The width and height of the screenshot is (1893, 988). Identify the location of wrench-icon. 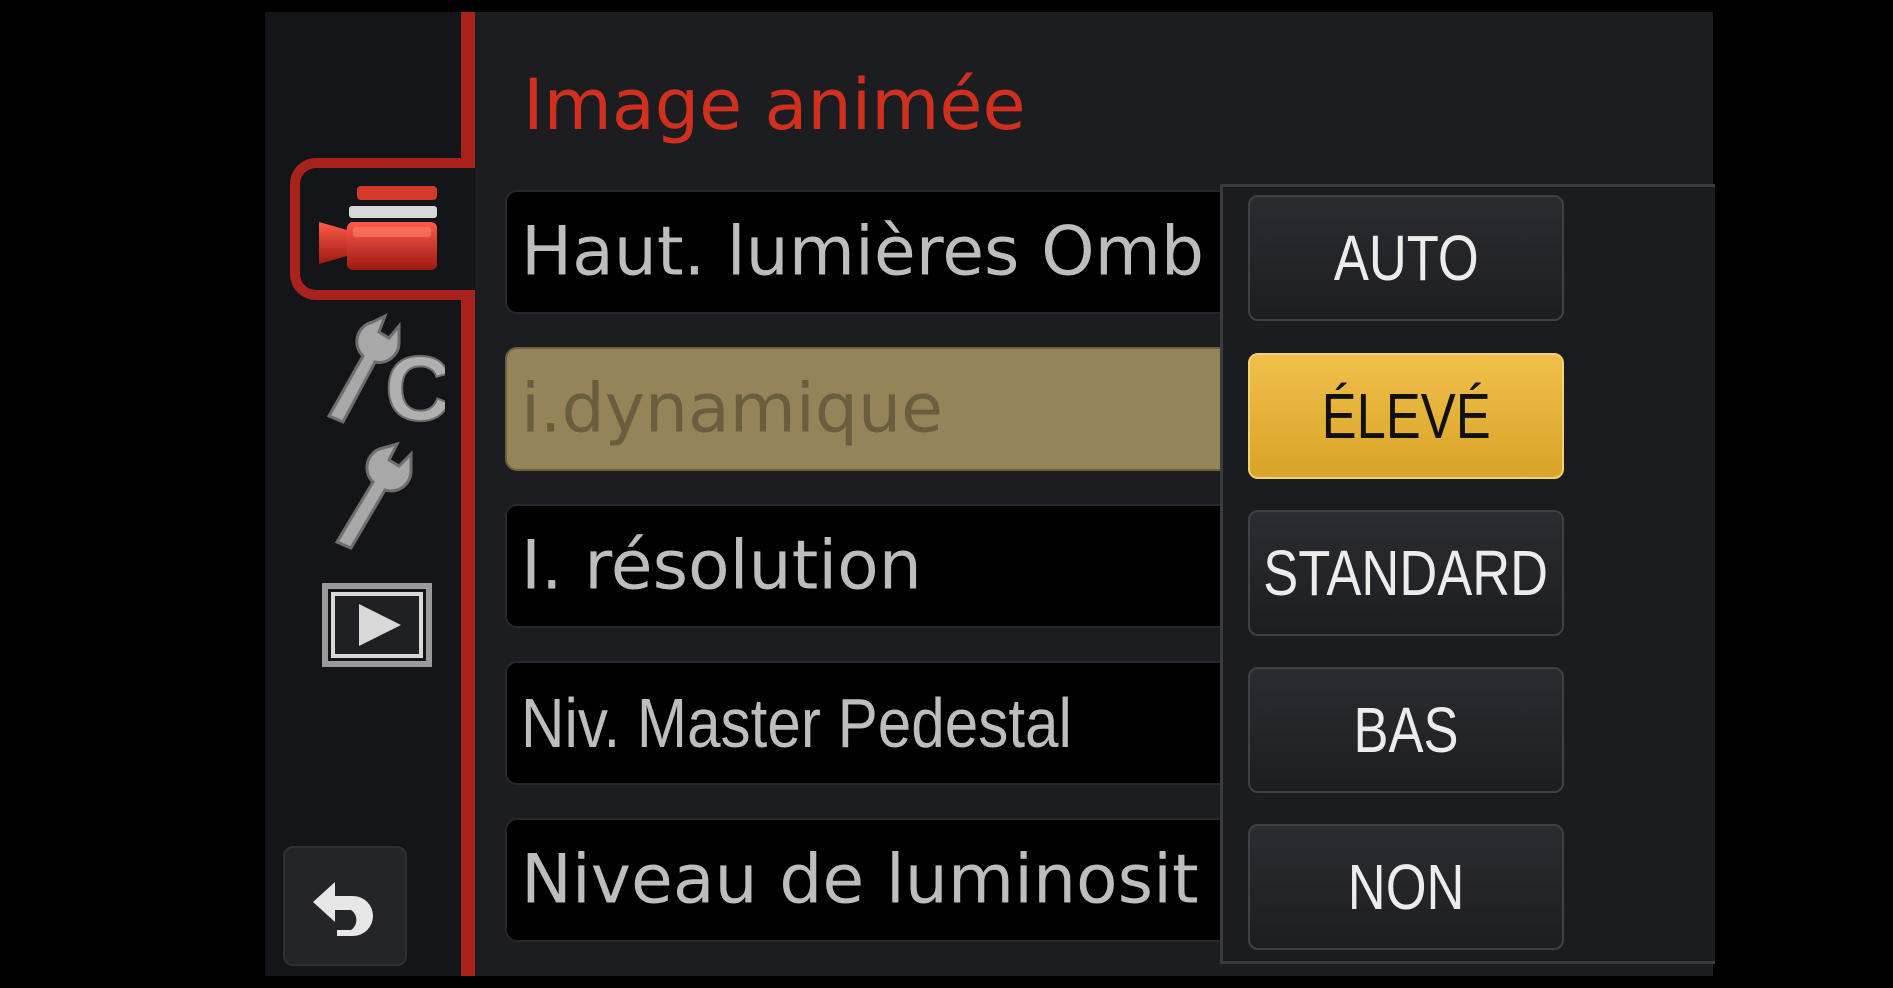
(377, 497).